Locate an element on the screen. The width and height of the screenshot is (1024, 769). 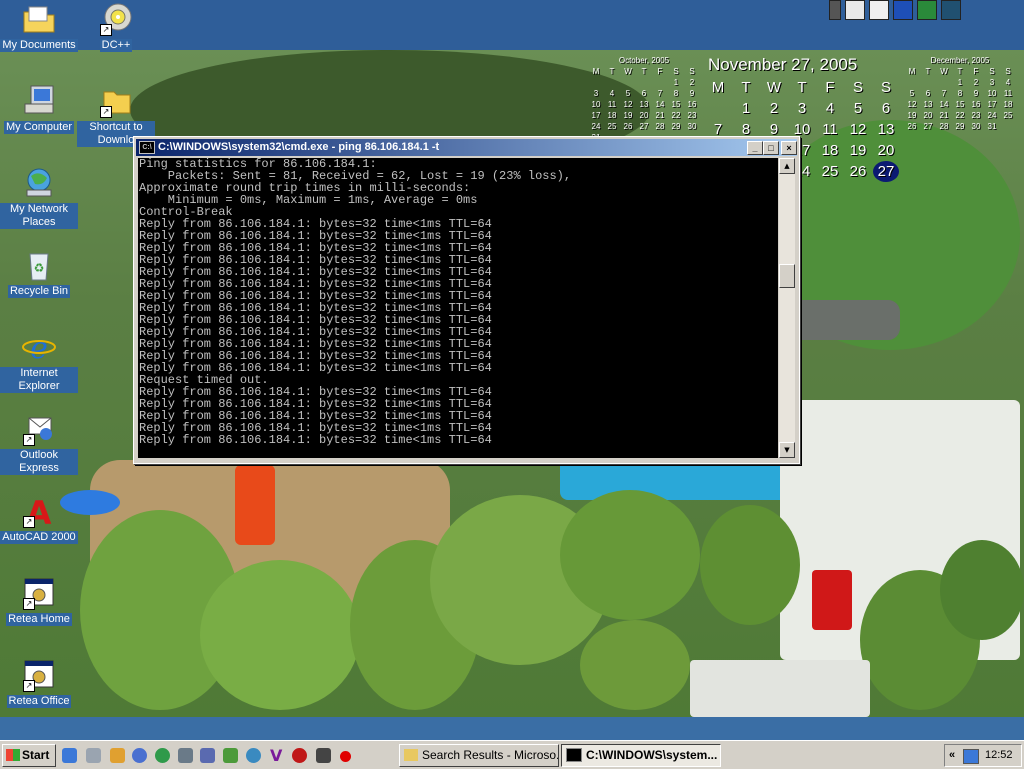
desktop-icon-outlook-express: ↗ Outlook Express is located at coordinates (39, 443).